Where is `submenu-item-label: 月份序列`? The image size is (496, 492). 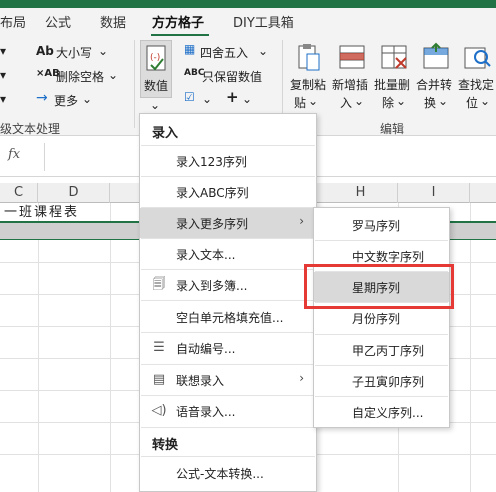 submenu-item-label: 月份序列 is located at coordinates (376, 319).